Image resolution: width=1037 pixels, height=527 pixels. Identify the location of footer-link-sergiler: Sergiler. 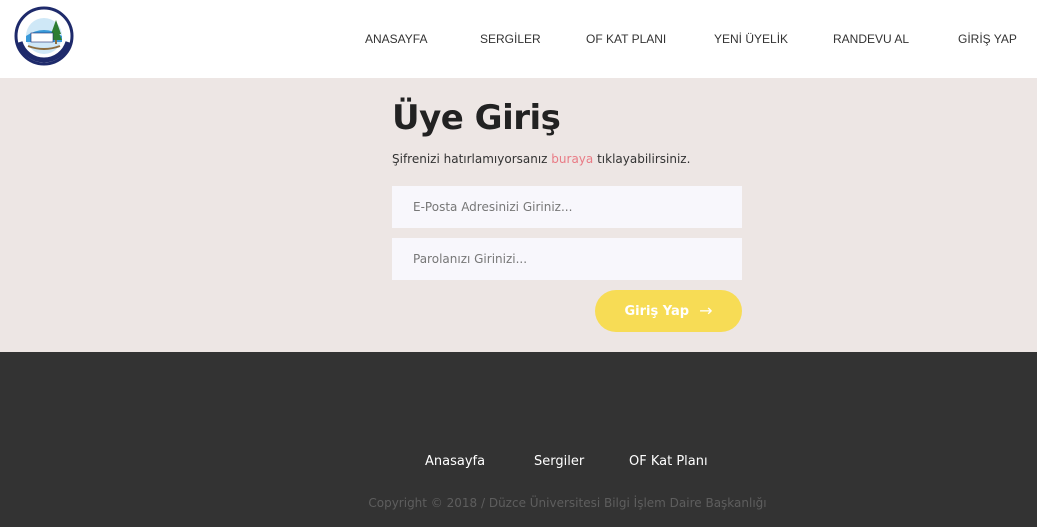
(559, 461).